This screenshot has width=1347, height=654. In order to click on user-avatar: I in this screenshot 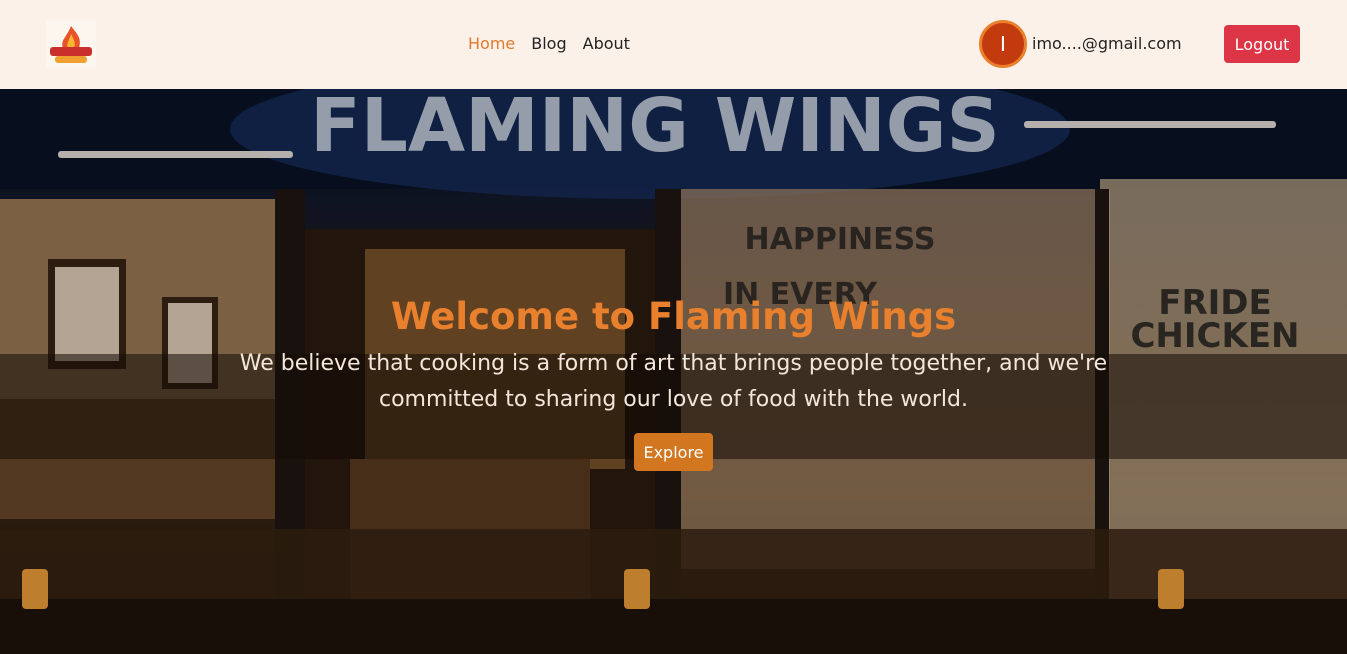, I will do `click(1003, 44)`.